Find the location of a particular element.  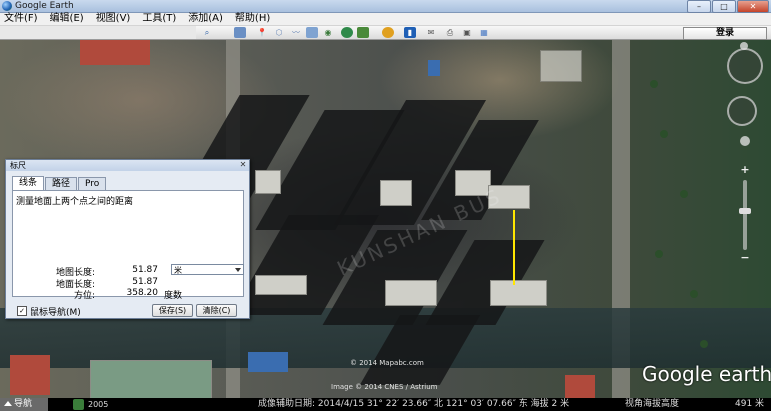

menu-bar: 文件(F) 编辑(E) 视图(V) 工具(T) 添加(A) 帮助(H) is located at coordinates (385, 19).